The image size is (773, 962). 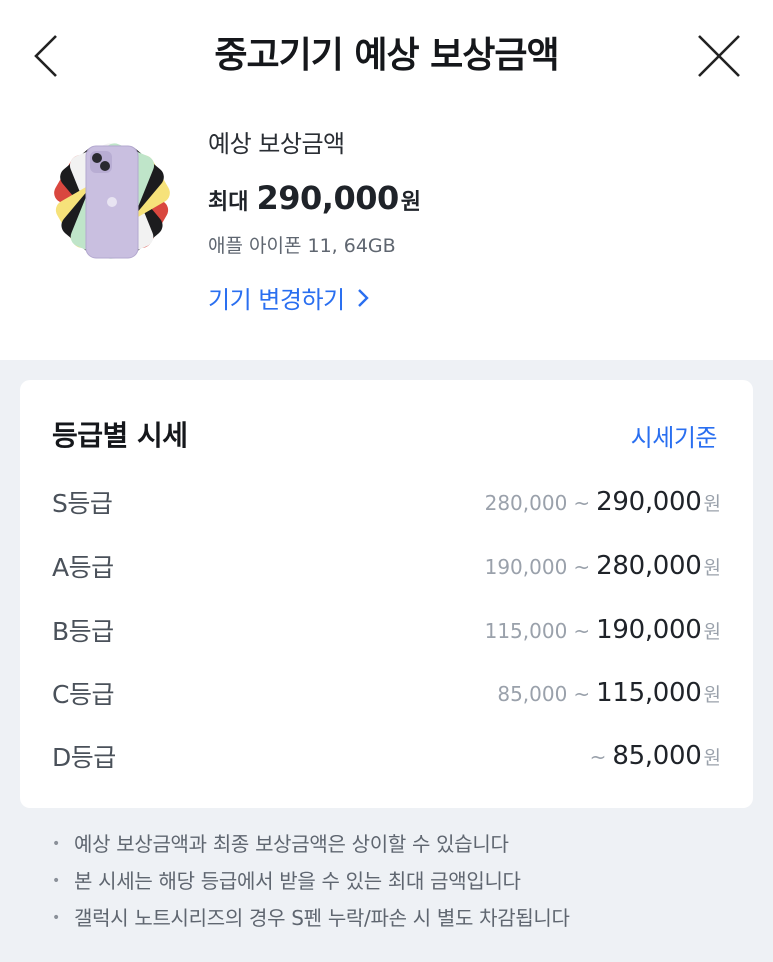 I want to click on grade-max: 280,000, so click(x=649, y=566).